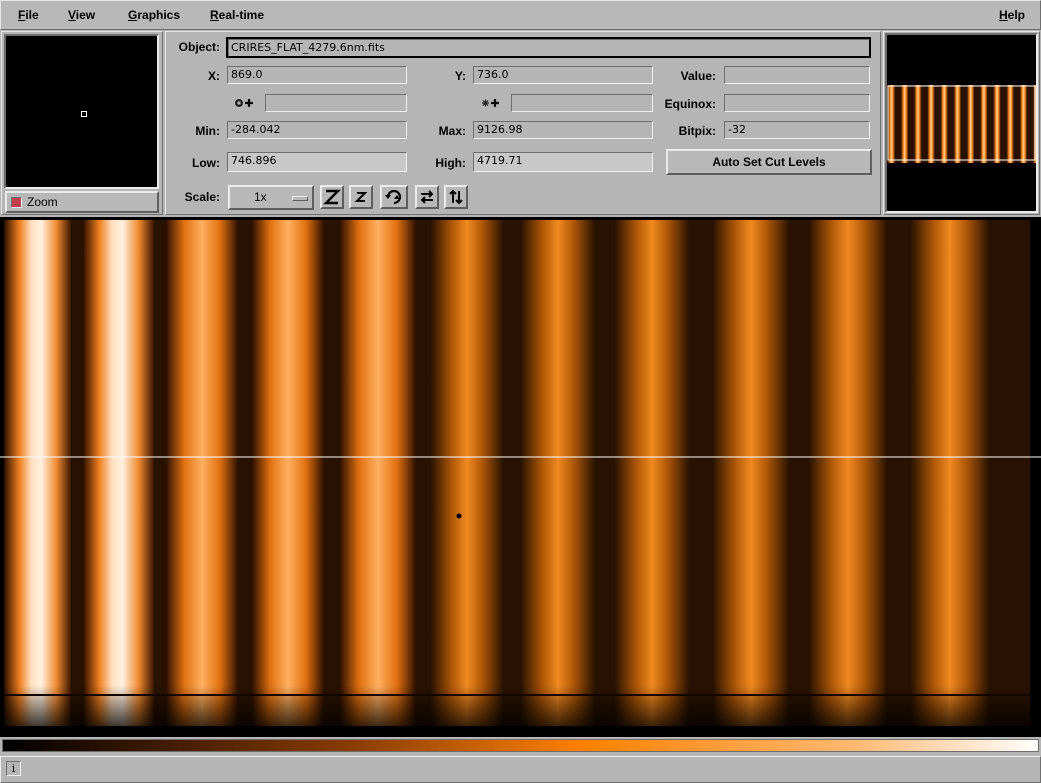 The image size is (1041, 783). Describe the element at coordinates (450, 163) in the screenshot. I see `high-label: High:` at that location.